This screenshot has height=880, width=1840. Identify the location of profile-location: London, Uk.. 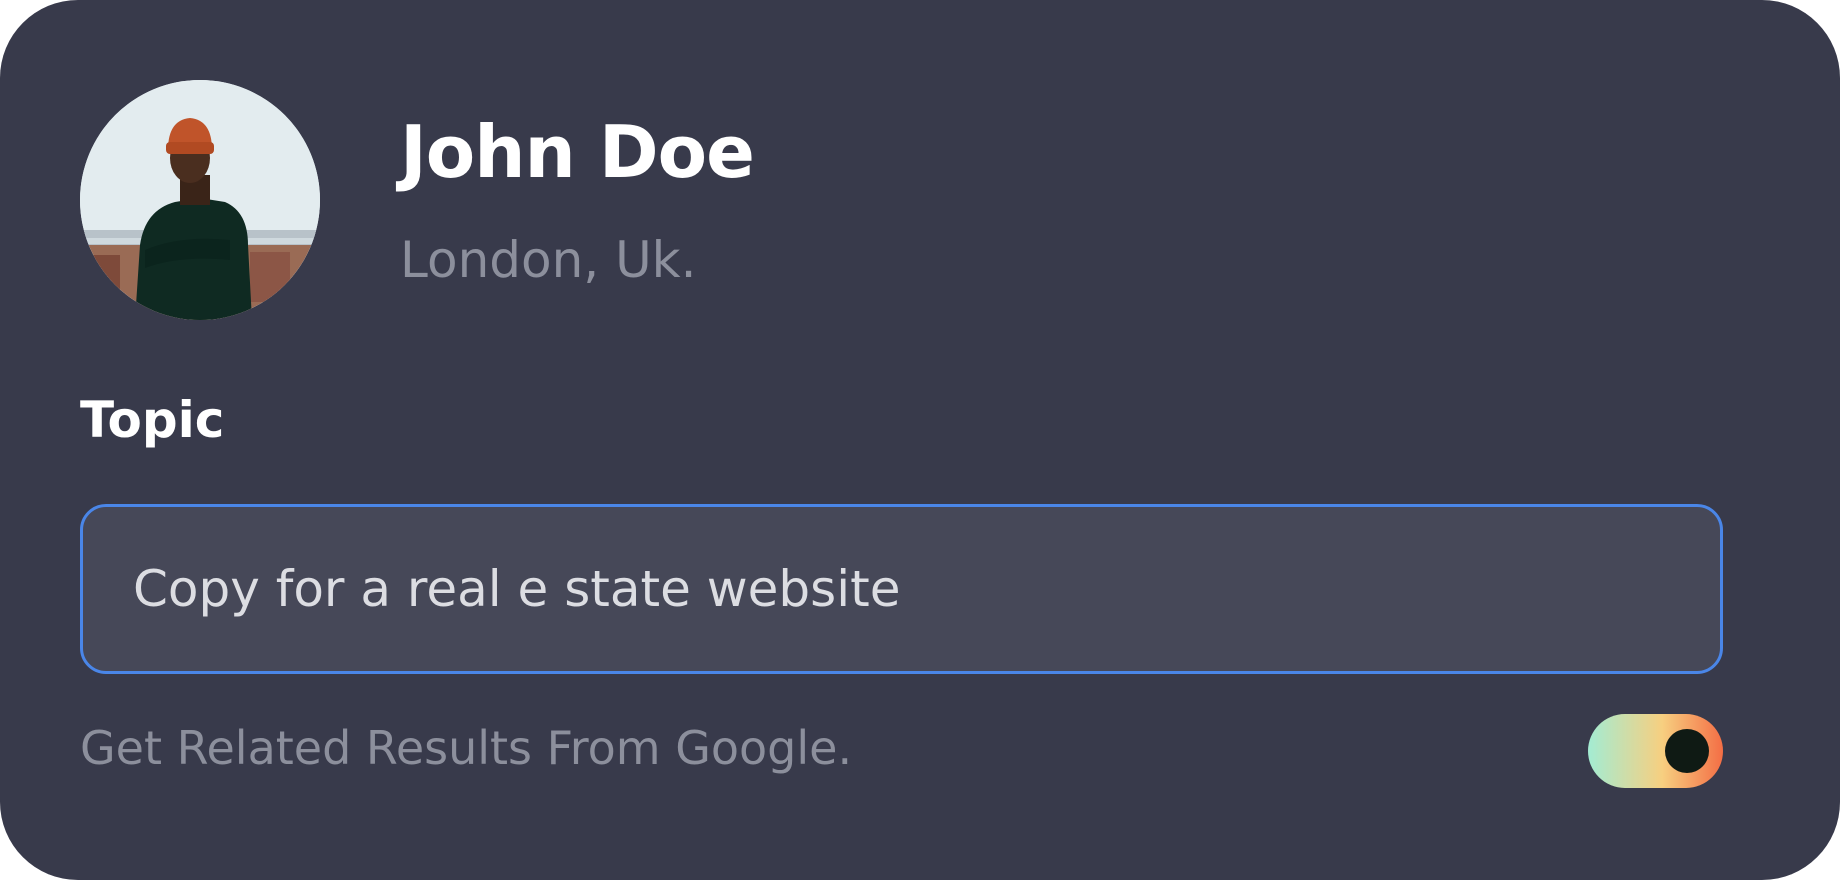
(548, 260).